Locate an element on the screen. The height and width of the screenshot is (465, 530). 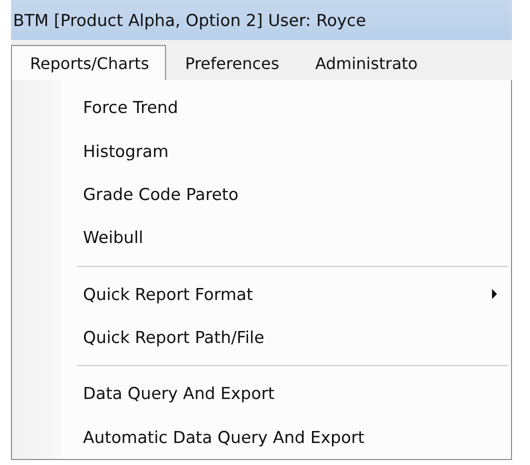
submenu-arrow-icon is located at coordinates (494, 294).